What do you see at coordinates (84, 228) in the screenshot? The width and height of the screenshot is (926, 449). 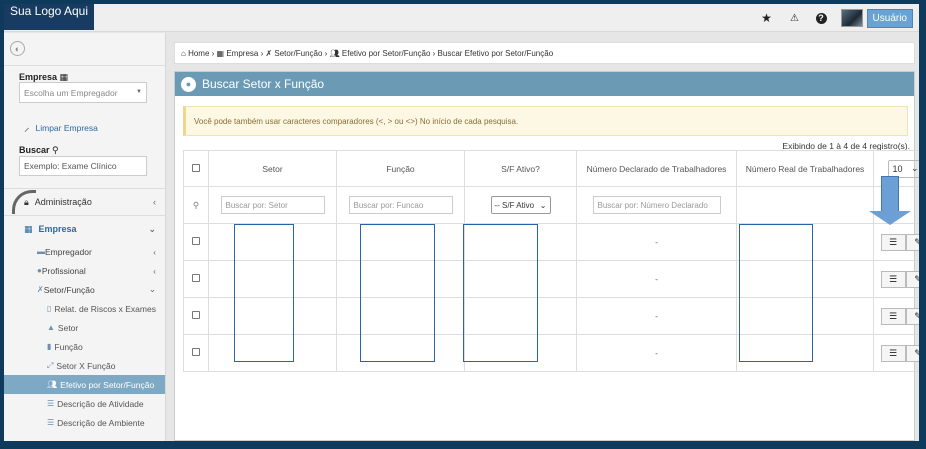 I see `sidebar-item-empresa: ▦ Empresa ⌄` at bounding box center [84, 228].